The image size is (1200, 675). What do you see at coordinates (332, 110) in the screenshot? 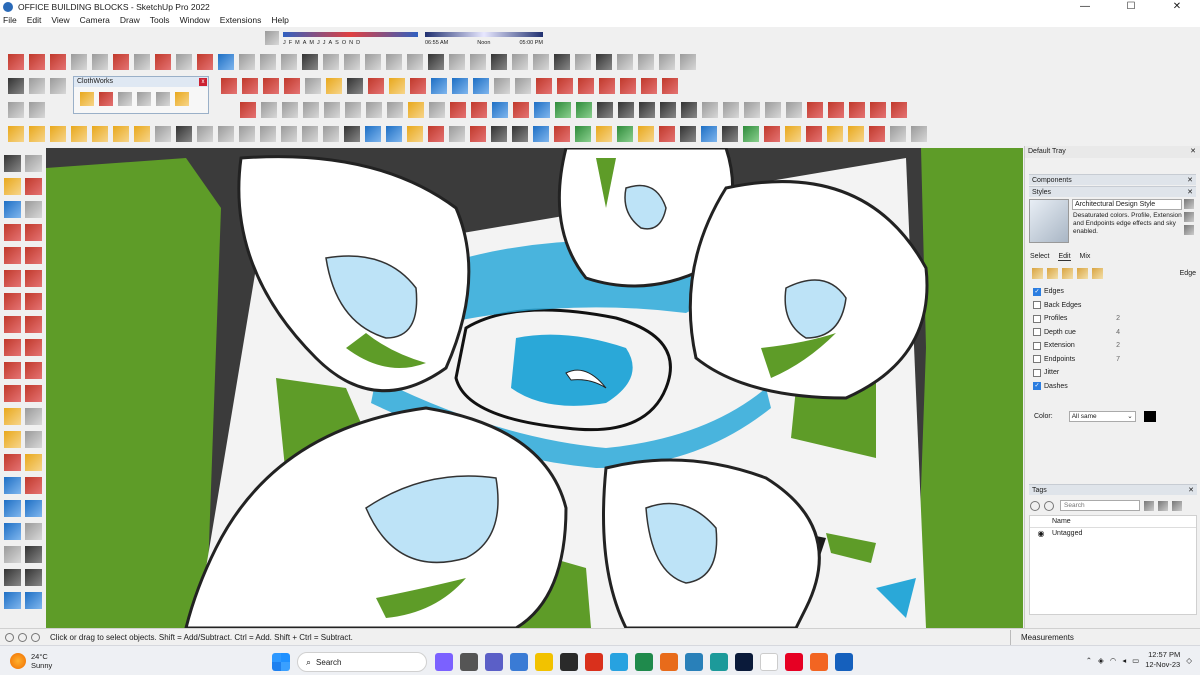
I see `oval-shape-icon` at bounding box center [332, 110].